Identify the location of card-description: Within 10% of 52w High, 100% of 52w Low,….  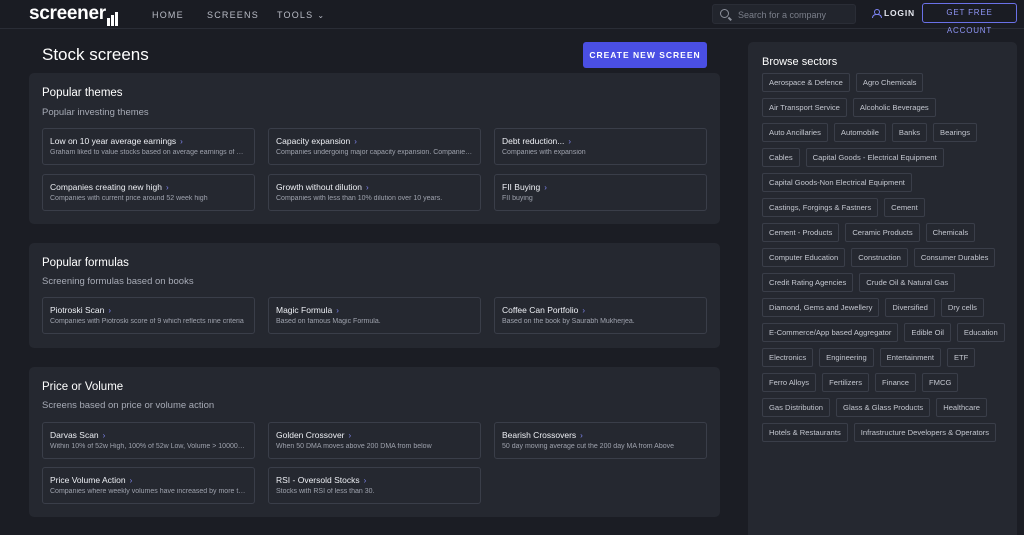
(149, 446).